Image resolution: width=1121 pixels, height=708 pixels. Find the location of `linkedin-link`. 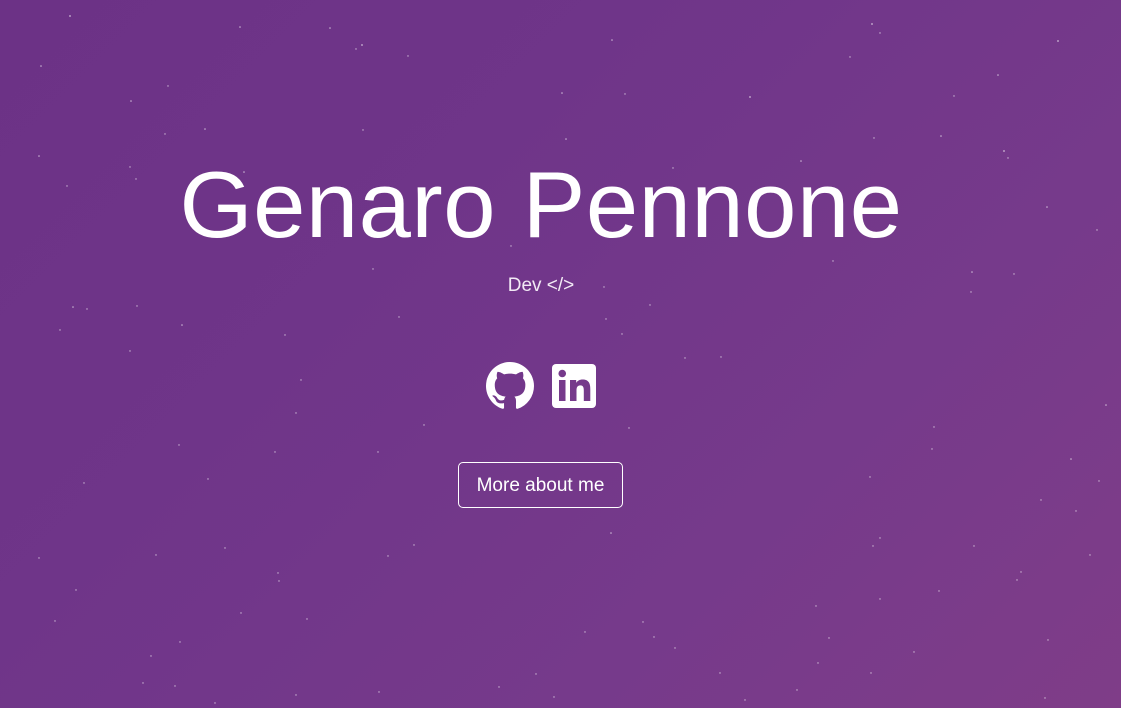

linkedin-link is located at coordinates (574, 386).